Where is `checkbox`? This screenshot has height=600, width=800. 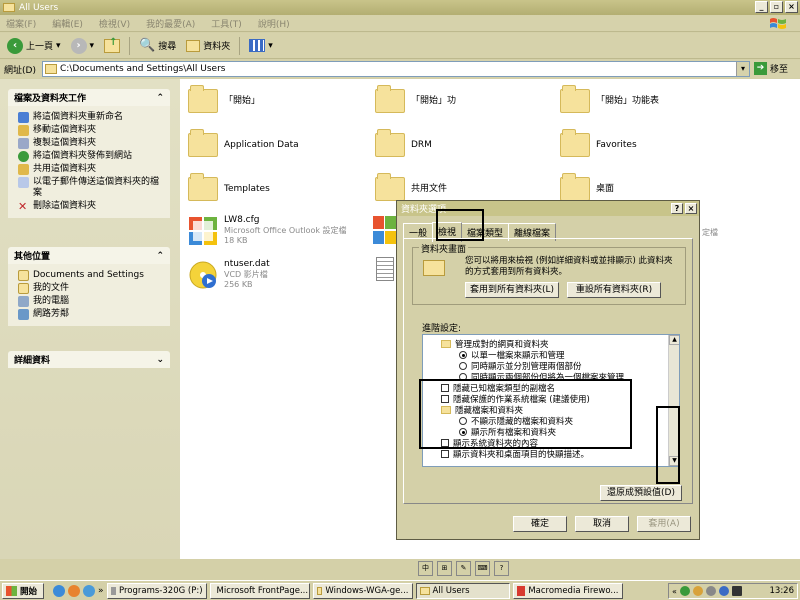 checkbox is located at coordinates (445, 453).